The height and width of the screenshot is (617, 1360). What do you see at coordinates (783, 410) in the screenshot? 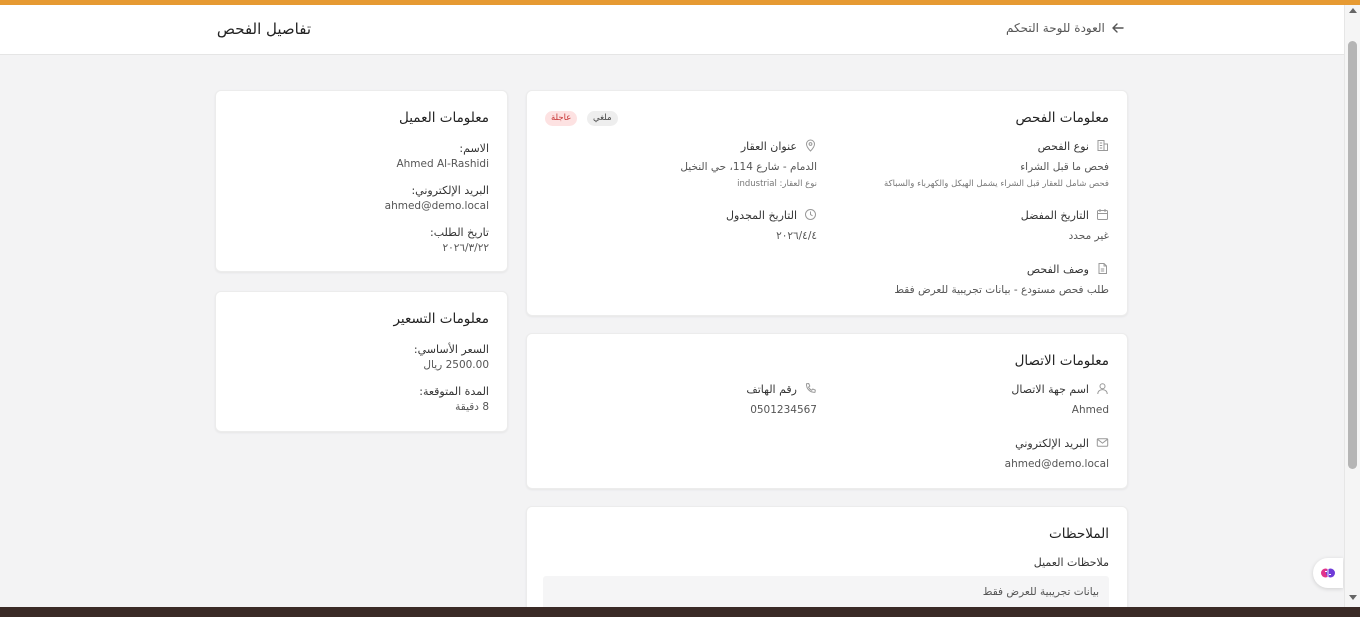
I see `phone-value: 0501234567` at bounding box center [783, 410].